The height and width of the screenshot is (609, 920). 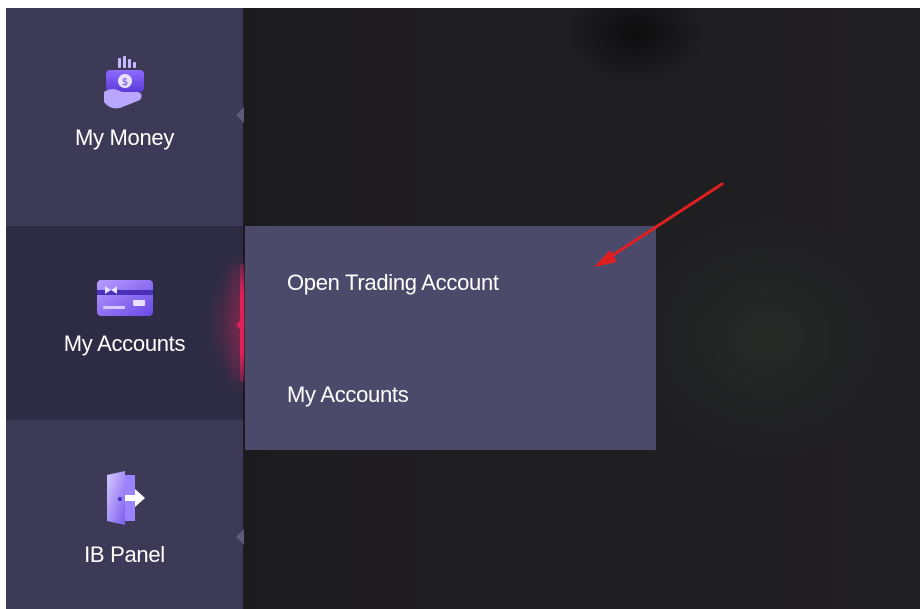 I want to click on sidebar-item-ib-panel: IB Panel, so click(x=125, y=515).